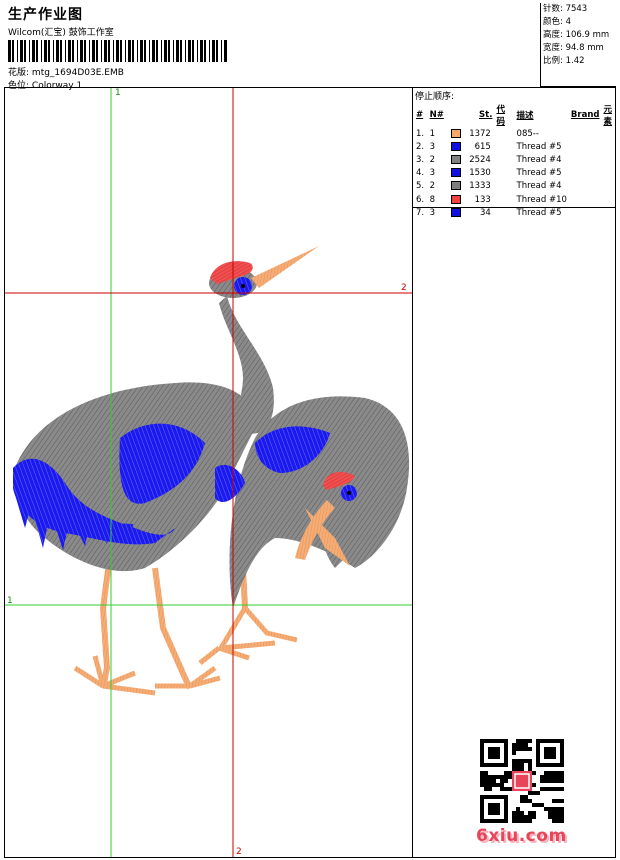 The height and width of the screenshot is (860, 620). What do you see at coordinates (573, 48) in the screenshot?
I see `stat-width: 宽度: 94.8 mm` at bounding box center [573, 48].